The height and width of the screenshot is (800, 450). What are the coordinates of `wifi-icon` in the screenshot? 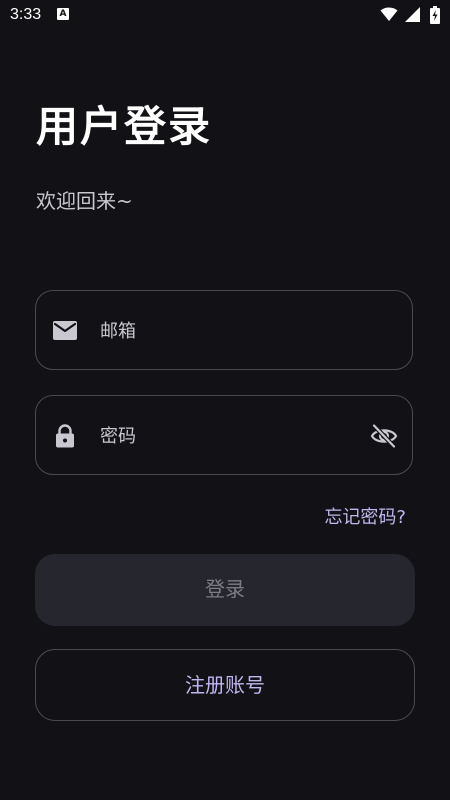 It's located at (389, 14).